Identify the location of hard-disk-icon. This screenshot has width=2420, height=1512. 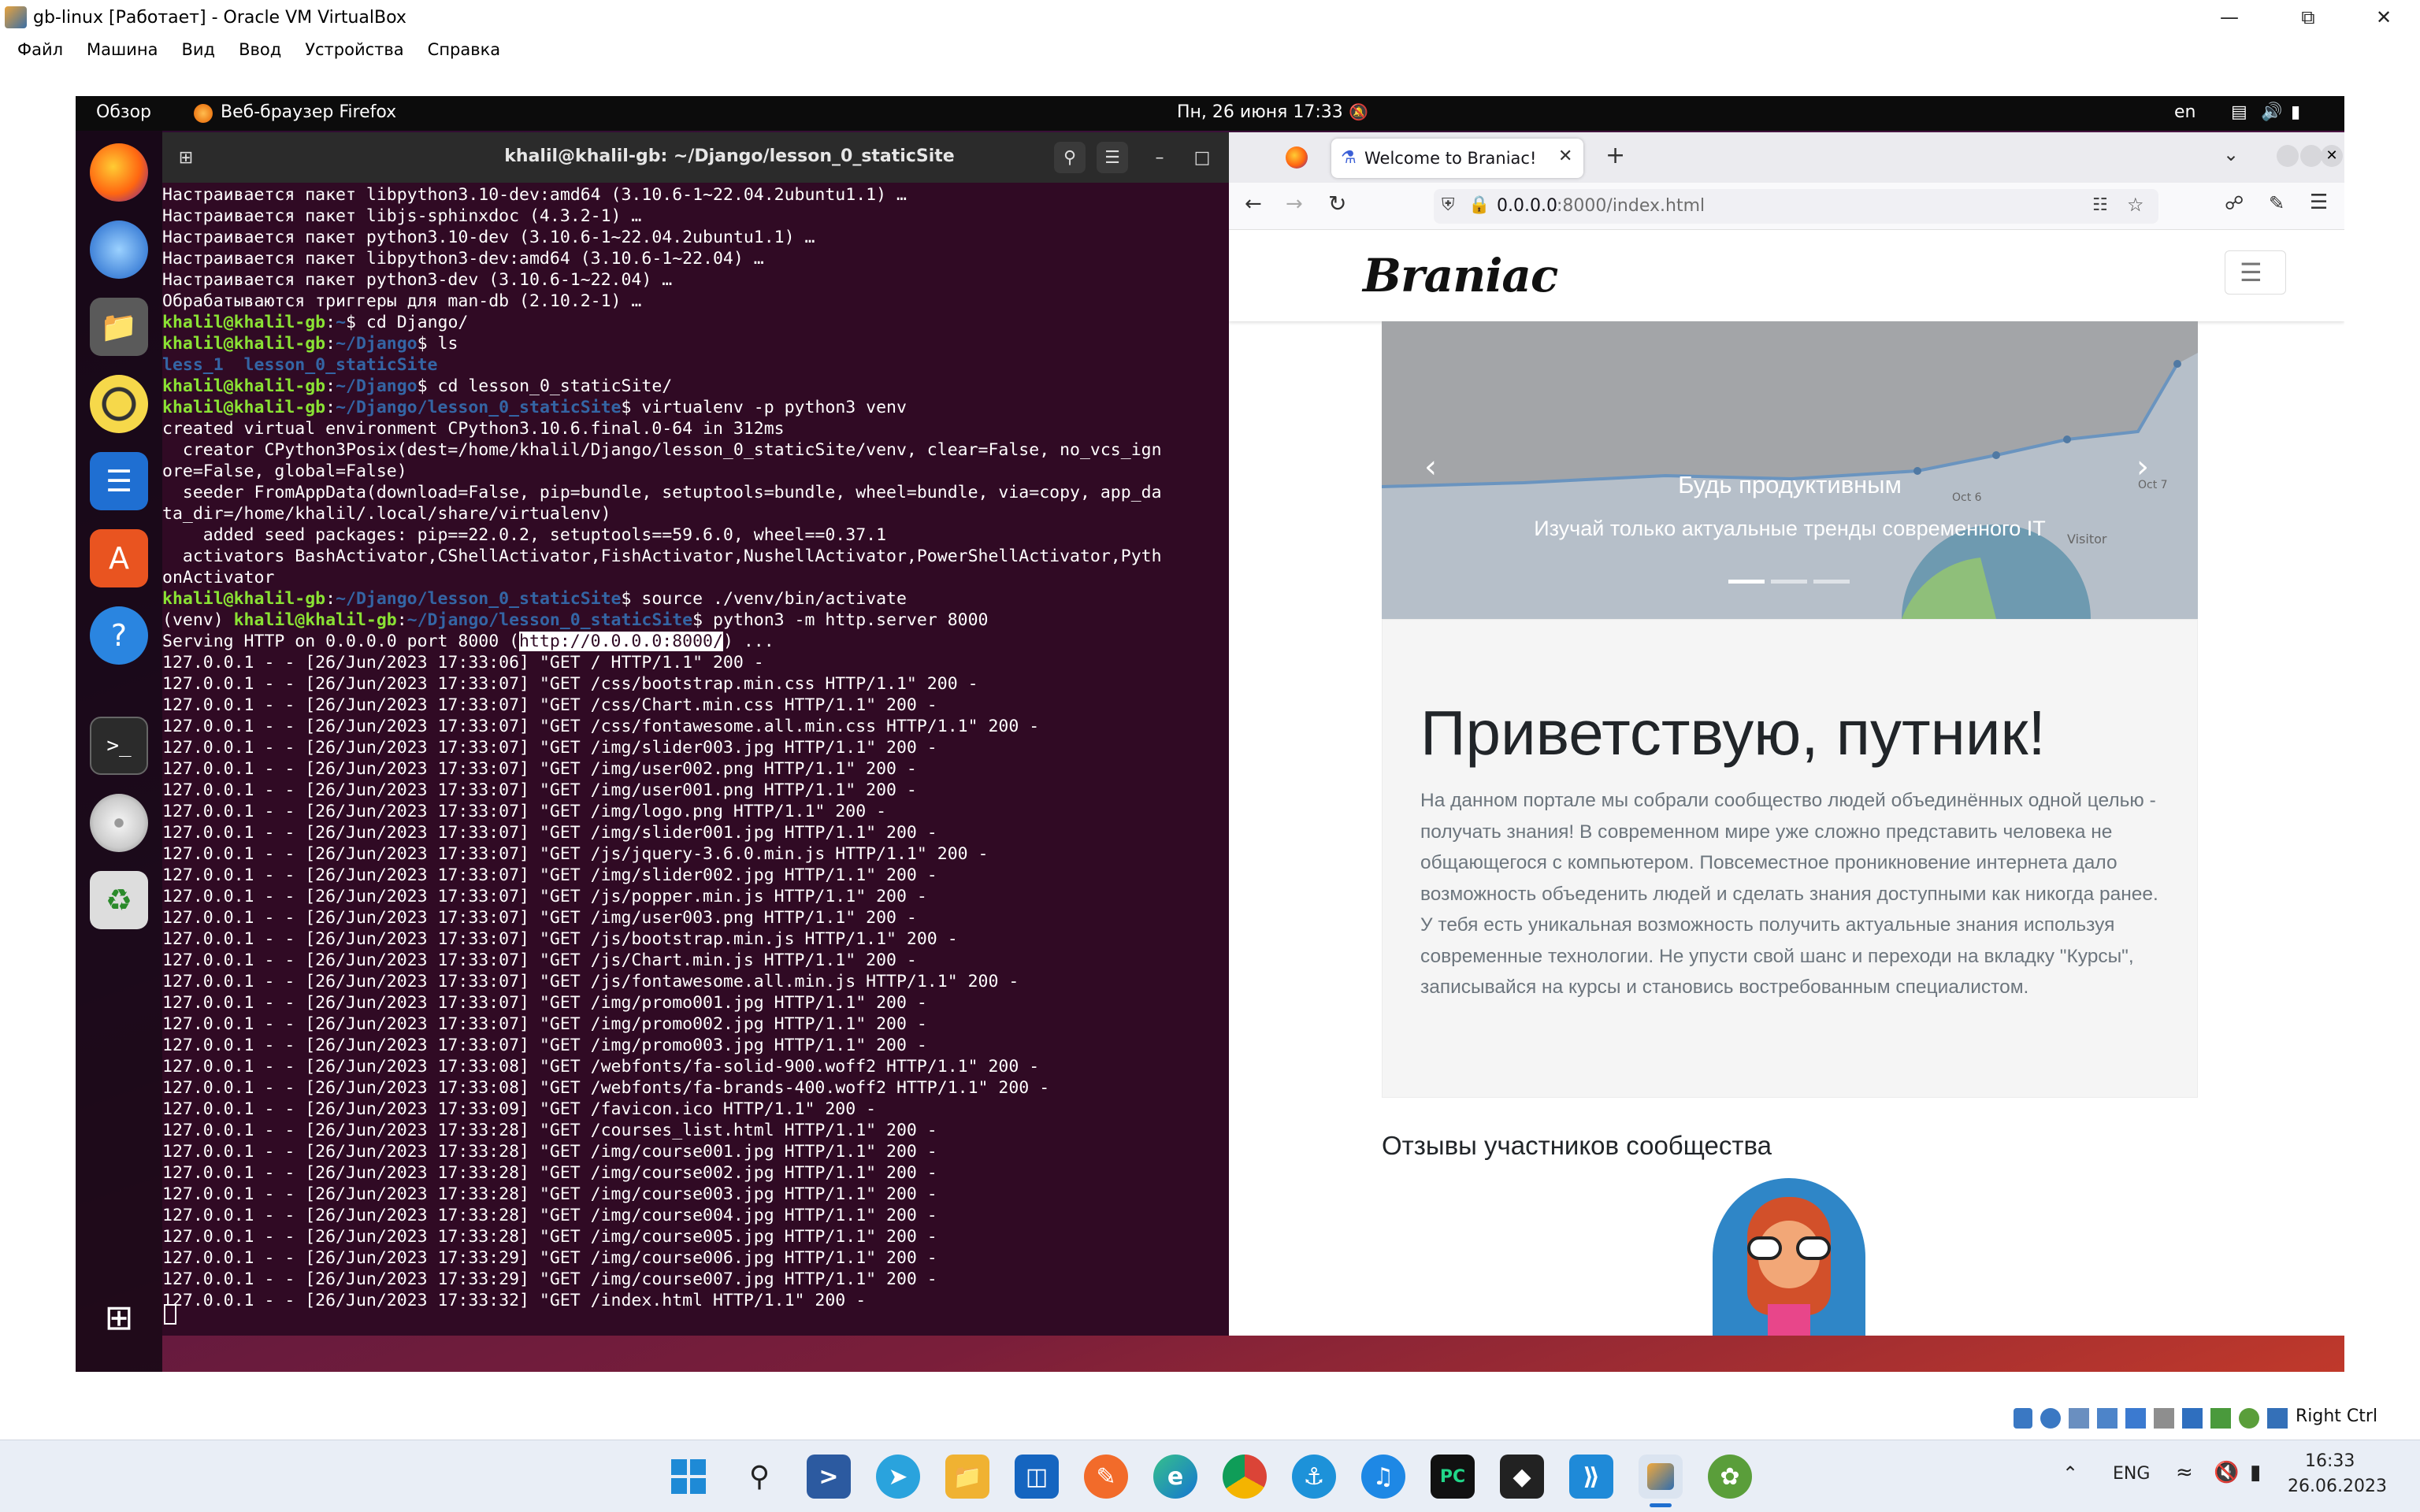
(2023, 1418).